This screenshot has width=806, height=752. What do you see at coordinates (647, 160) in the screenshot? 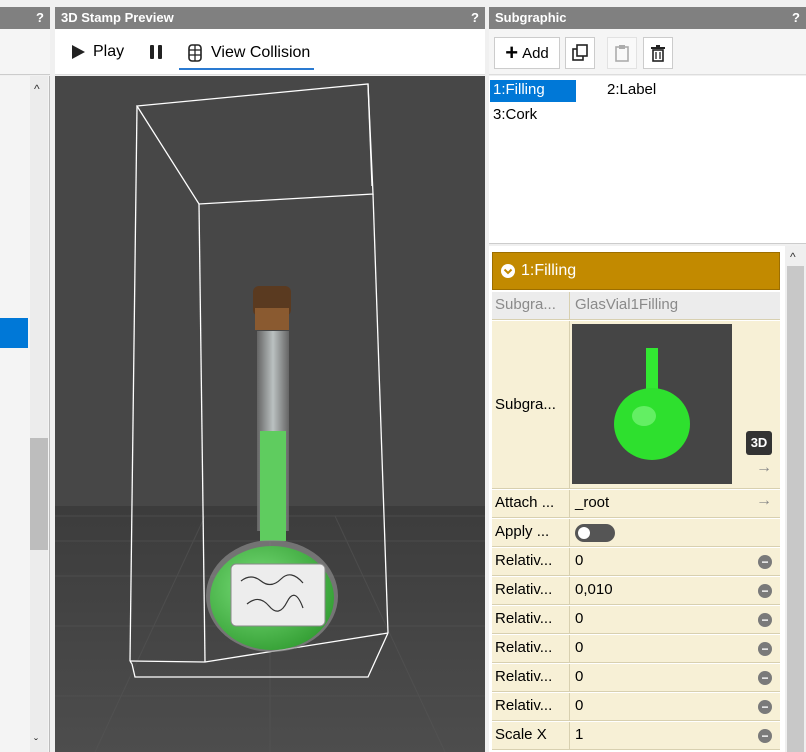
I see `subgraphic-list: 1:Filling 2:Label 3:Cork` at bounding box center [647, 160].